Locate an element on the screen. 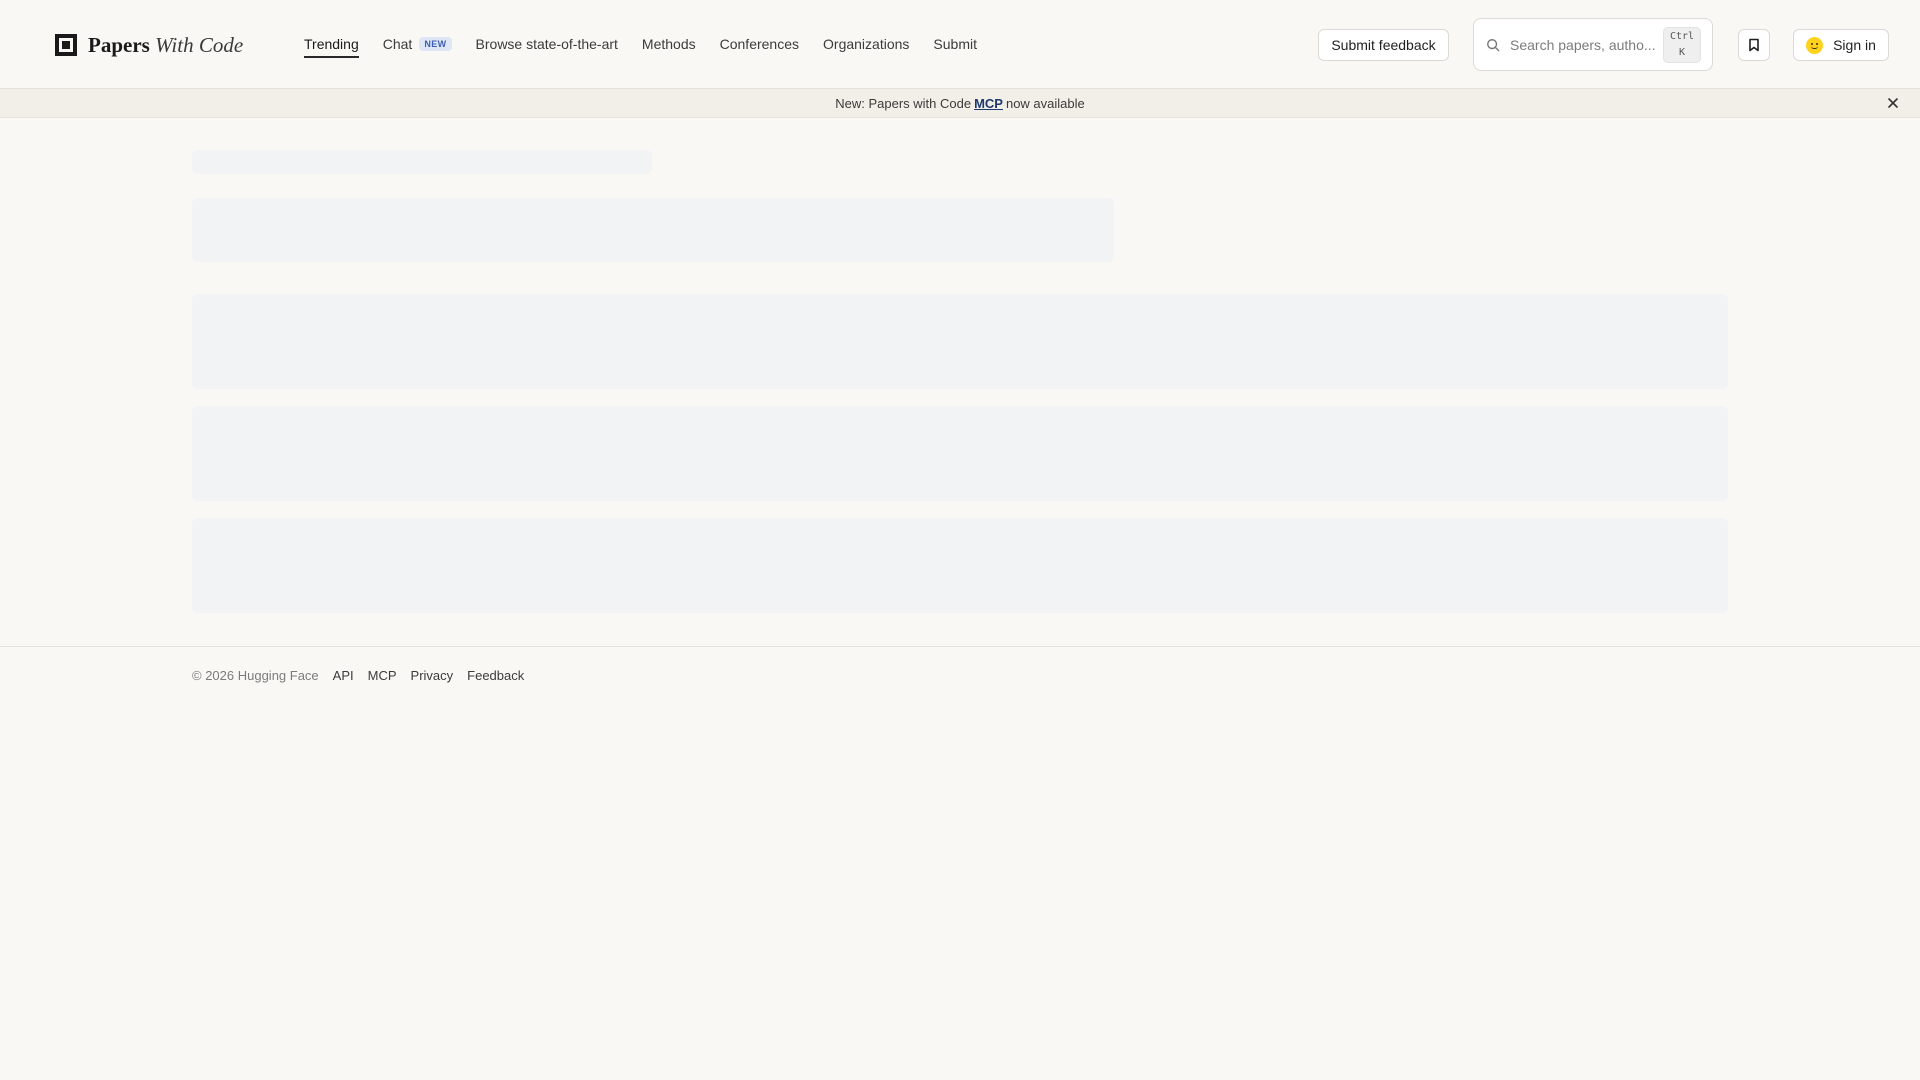 This screenshot has width=1920, height=1080. hugging-face-icon is located at coordinates (1815, 45).